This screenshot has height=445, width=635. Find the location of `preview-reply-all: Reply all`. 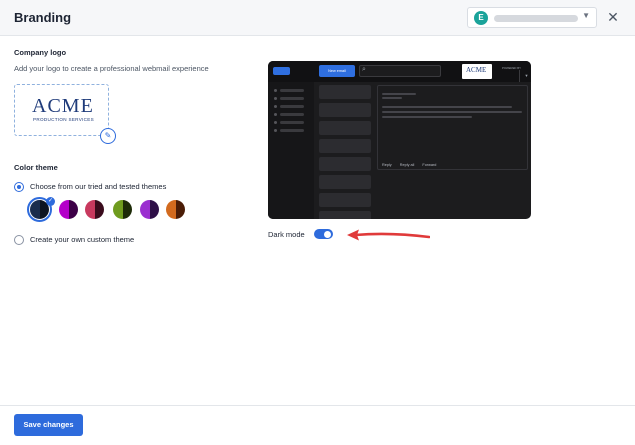

preview-reply-all: Reply all is located at coordinates (407, 165).